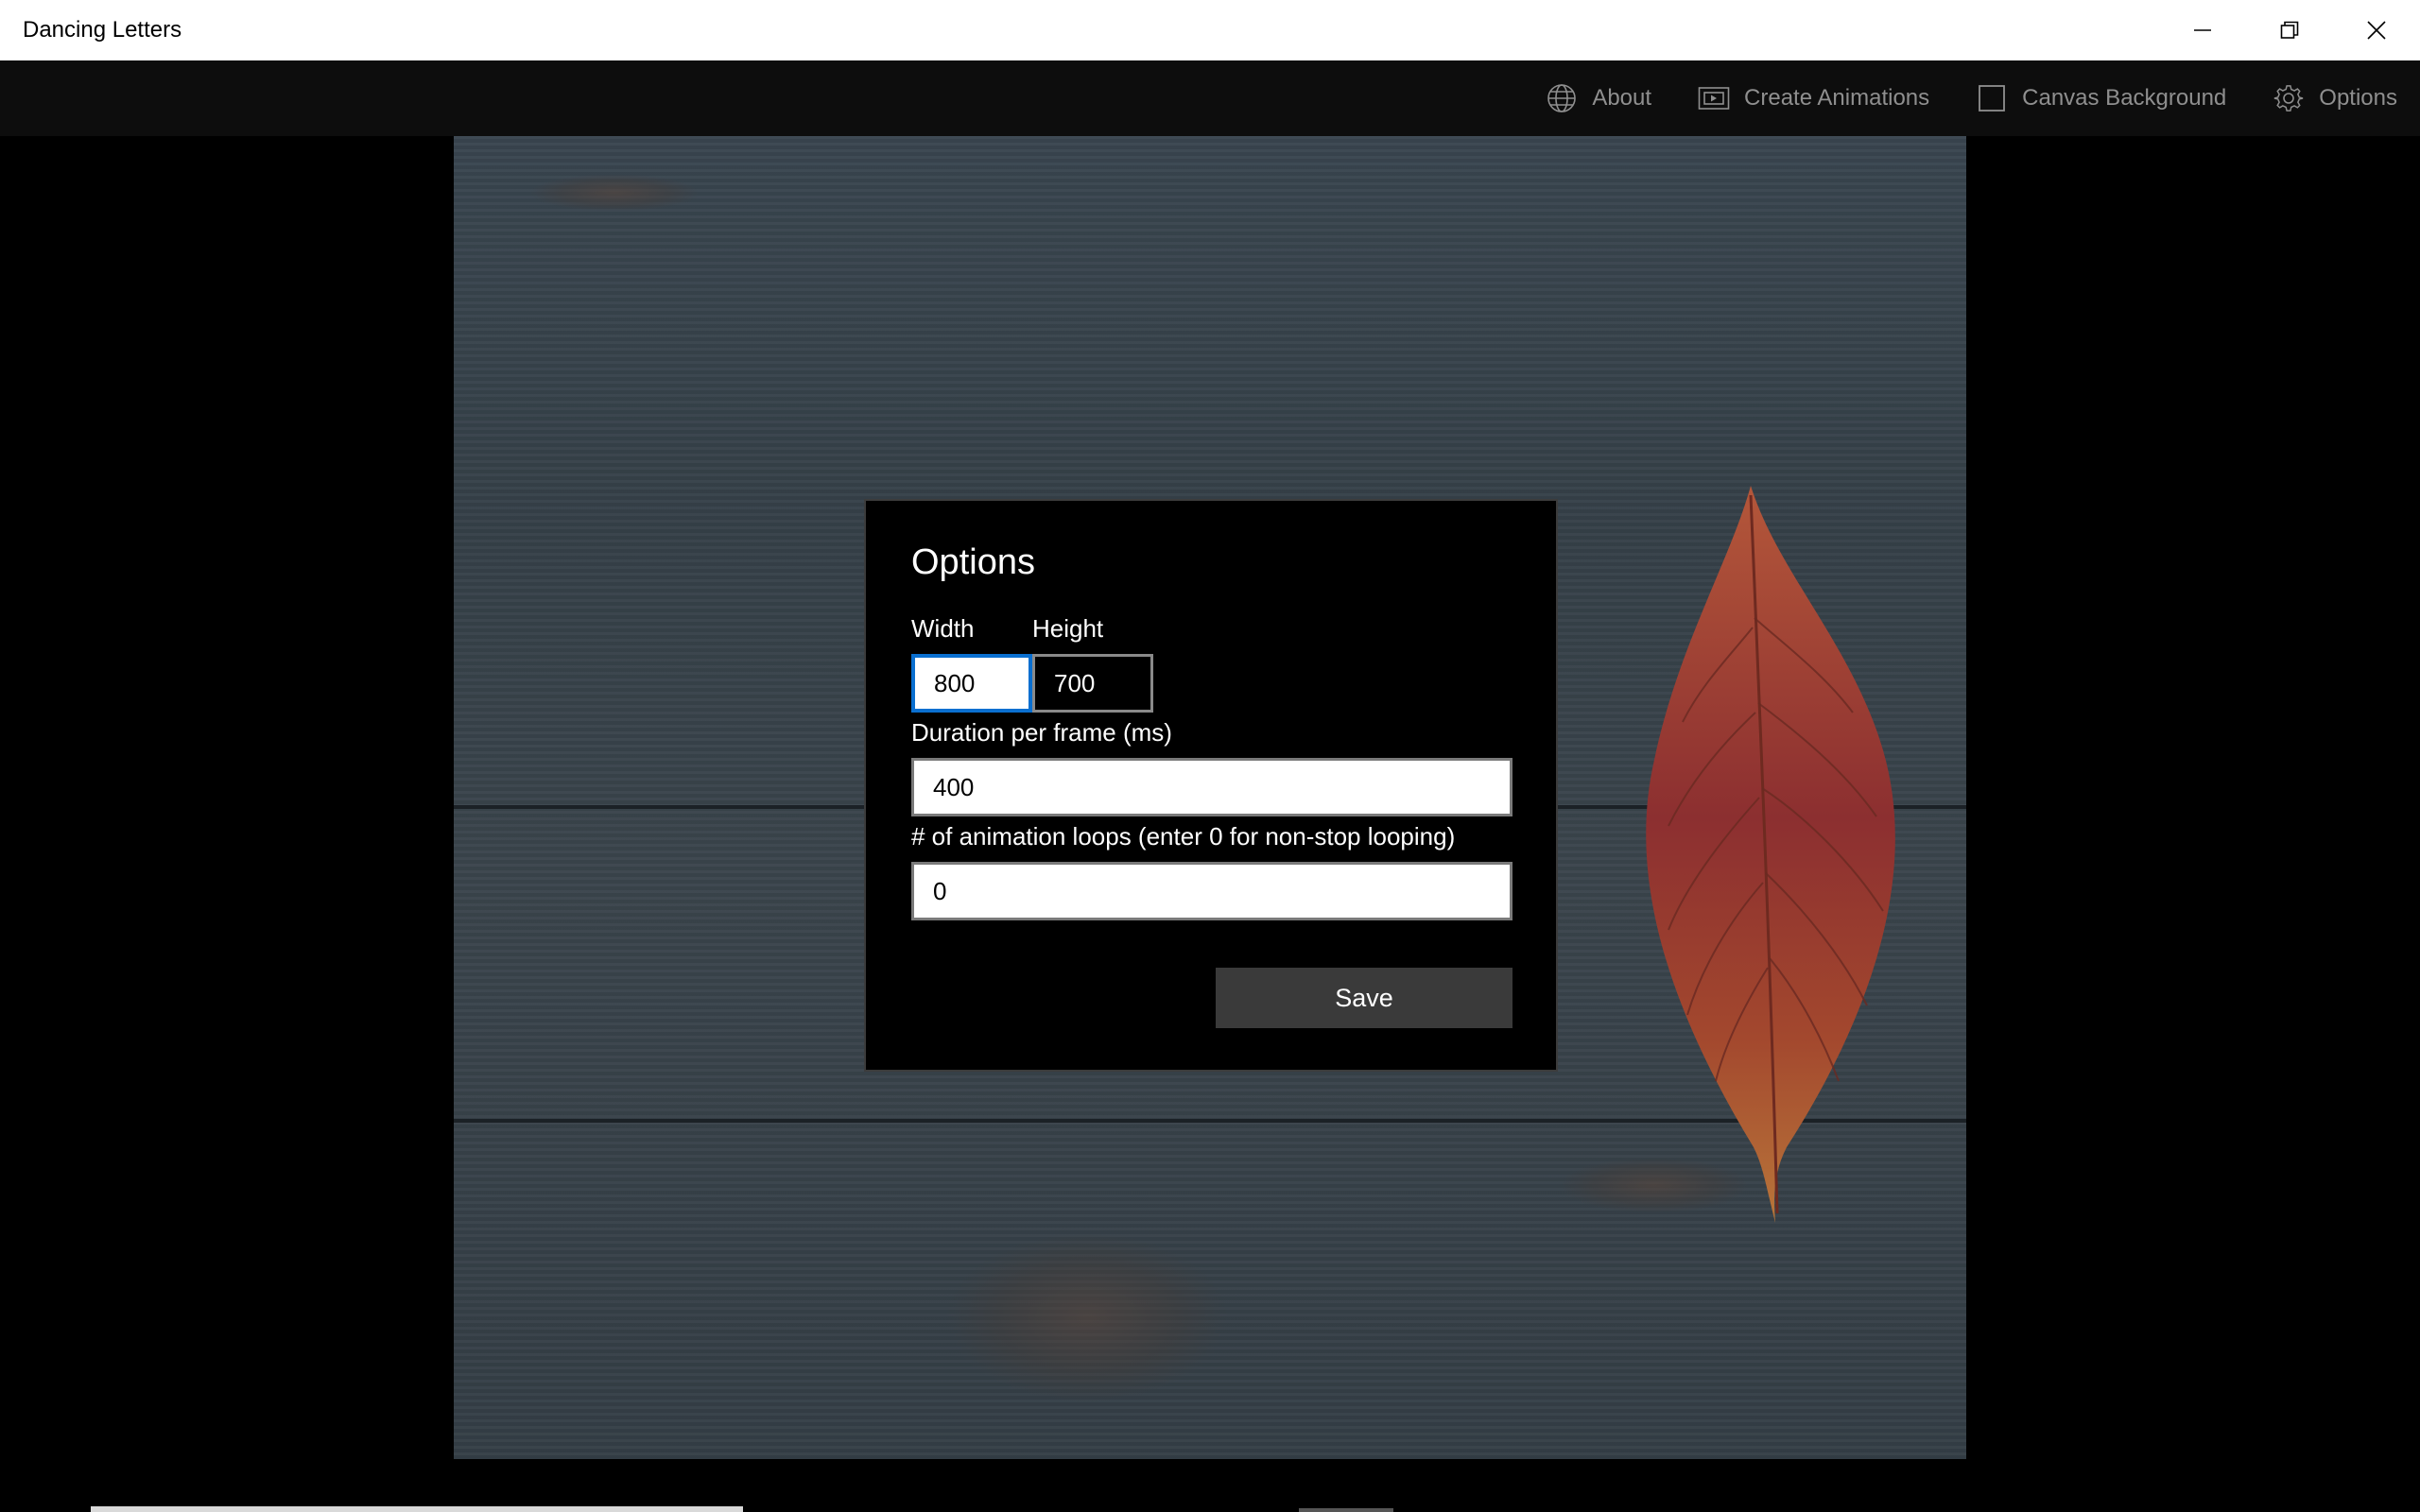 This screenshot has height=1512, width=2420. What do you see at coordinates (1092, 683) in the screenshot?
I see `height-input: 700` at bounding box center [1092, 683].